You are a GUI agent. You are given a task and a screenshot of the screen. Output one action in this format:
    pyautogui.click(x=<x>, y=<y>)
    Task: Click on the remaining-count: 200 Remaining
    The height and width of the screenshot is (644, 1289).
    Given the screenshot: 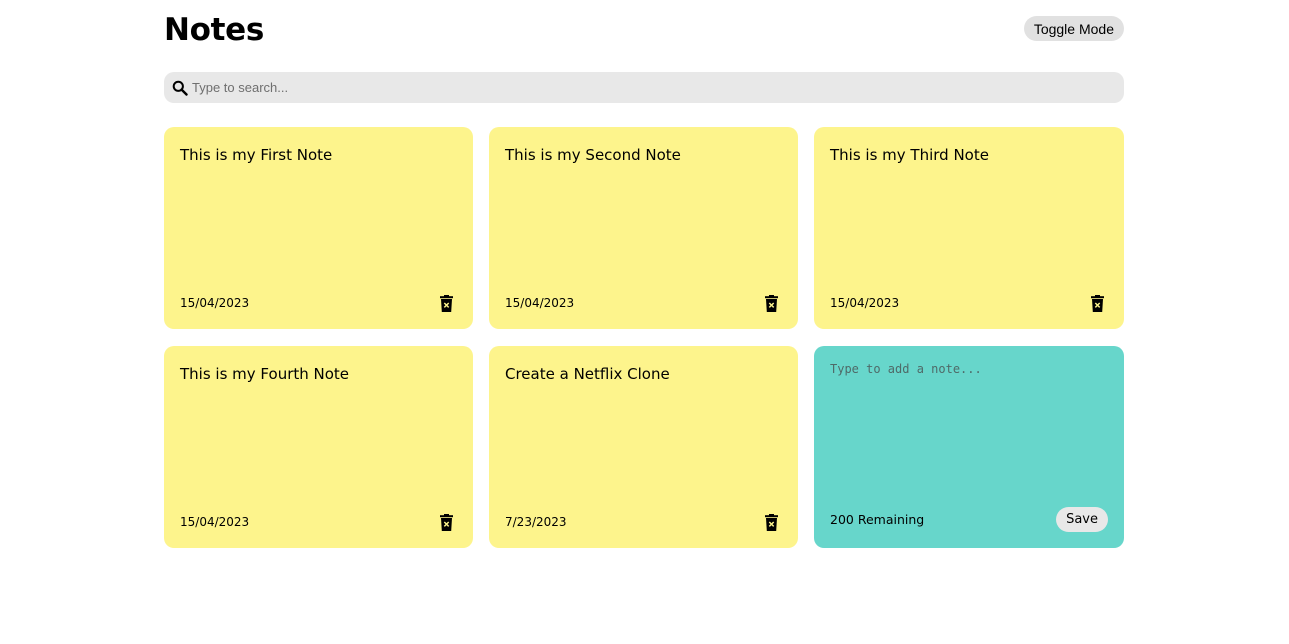 What is the action you would take?
    pyautogui.click(x=877, y=519)
    